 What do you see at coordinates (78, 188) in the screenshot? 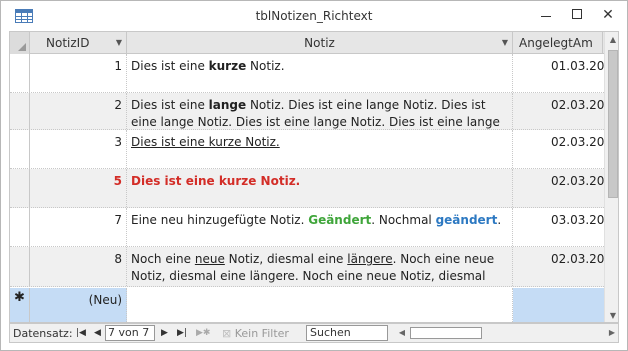
I see `notizid-cell: 5` at bounding box center [78, 188].